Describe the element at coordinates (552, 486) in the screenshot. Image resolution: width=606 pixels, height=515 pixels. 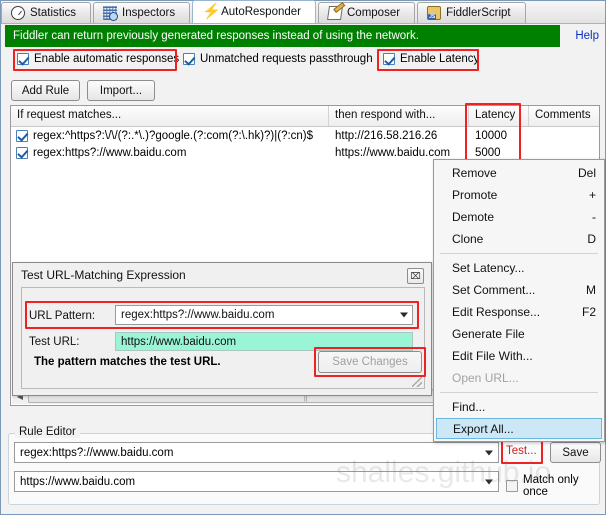
I see `match-only-once-checkbox: Match only once` at that location.